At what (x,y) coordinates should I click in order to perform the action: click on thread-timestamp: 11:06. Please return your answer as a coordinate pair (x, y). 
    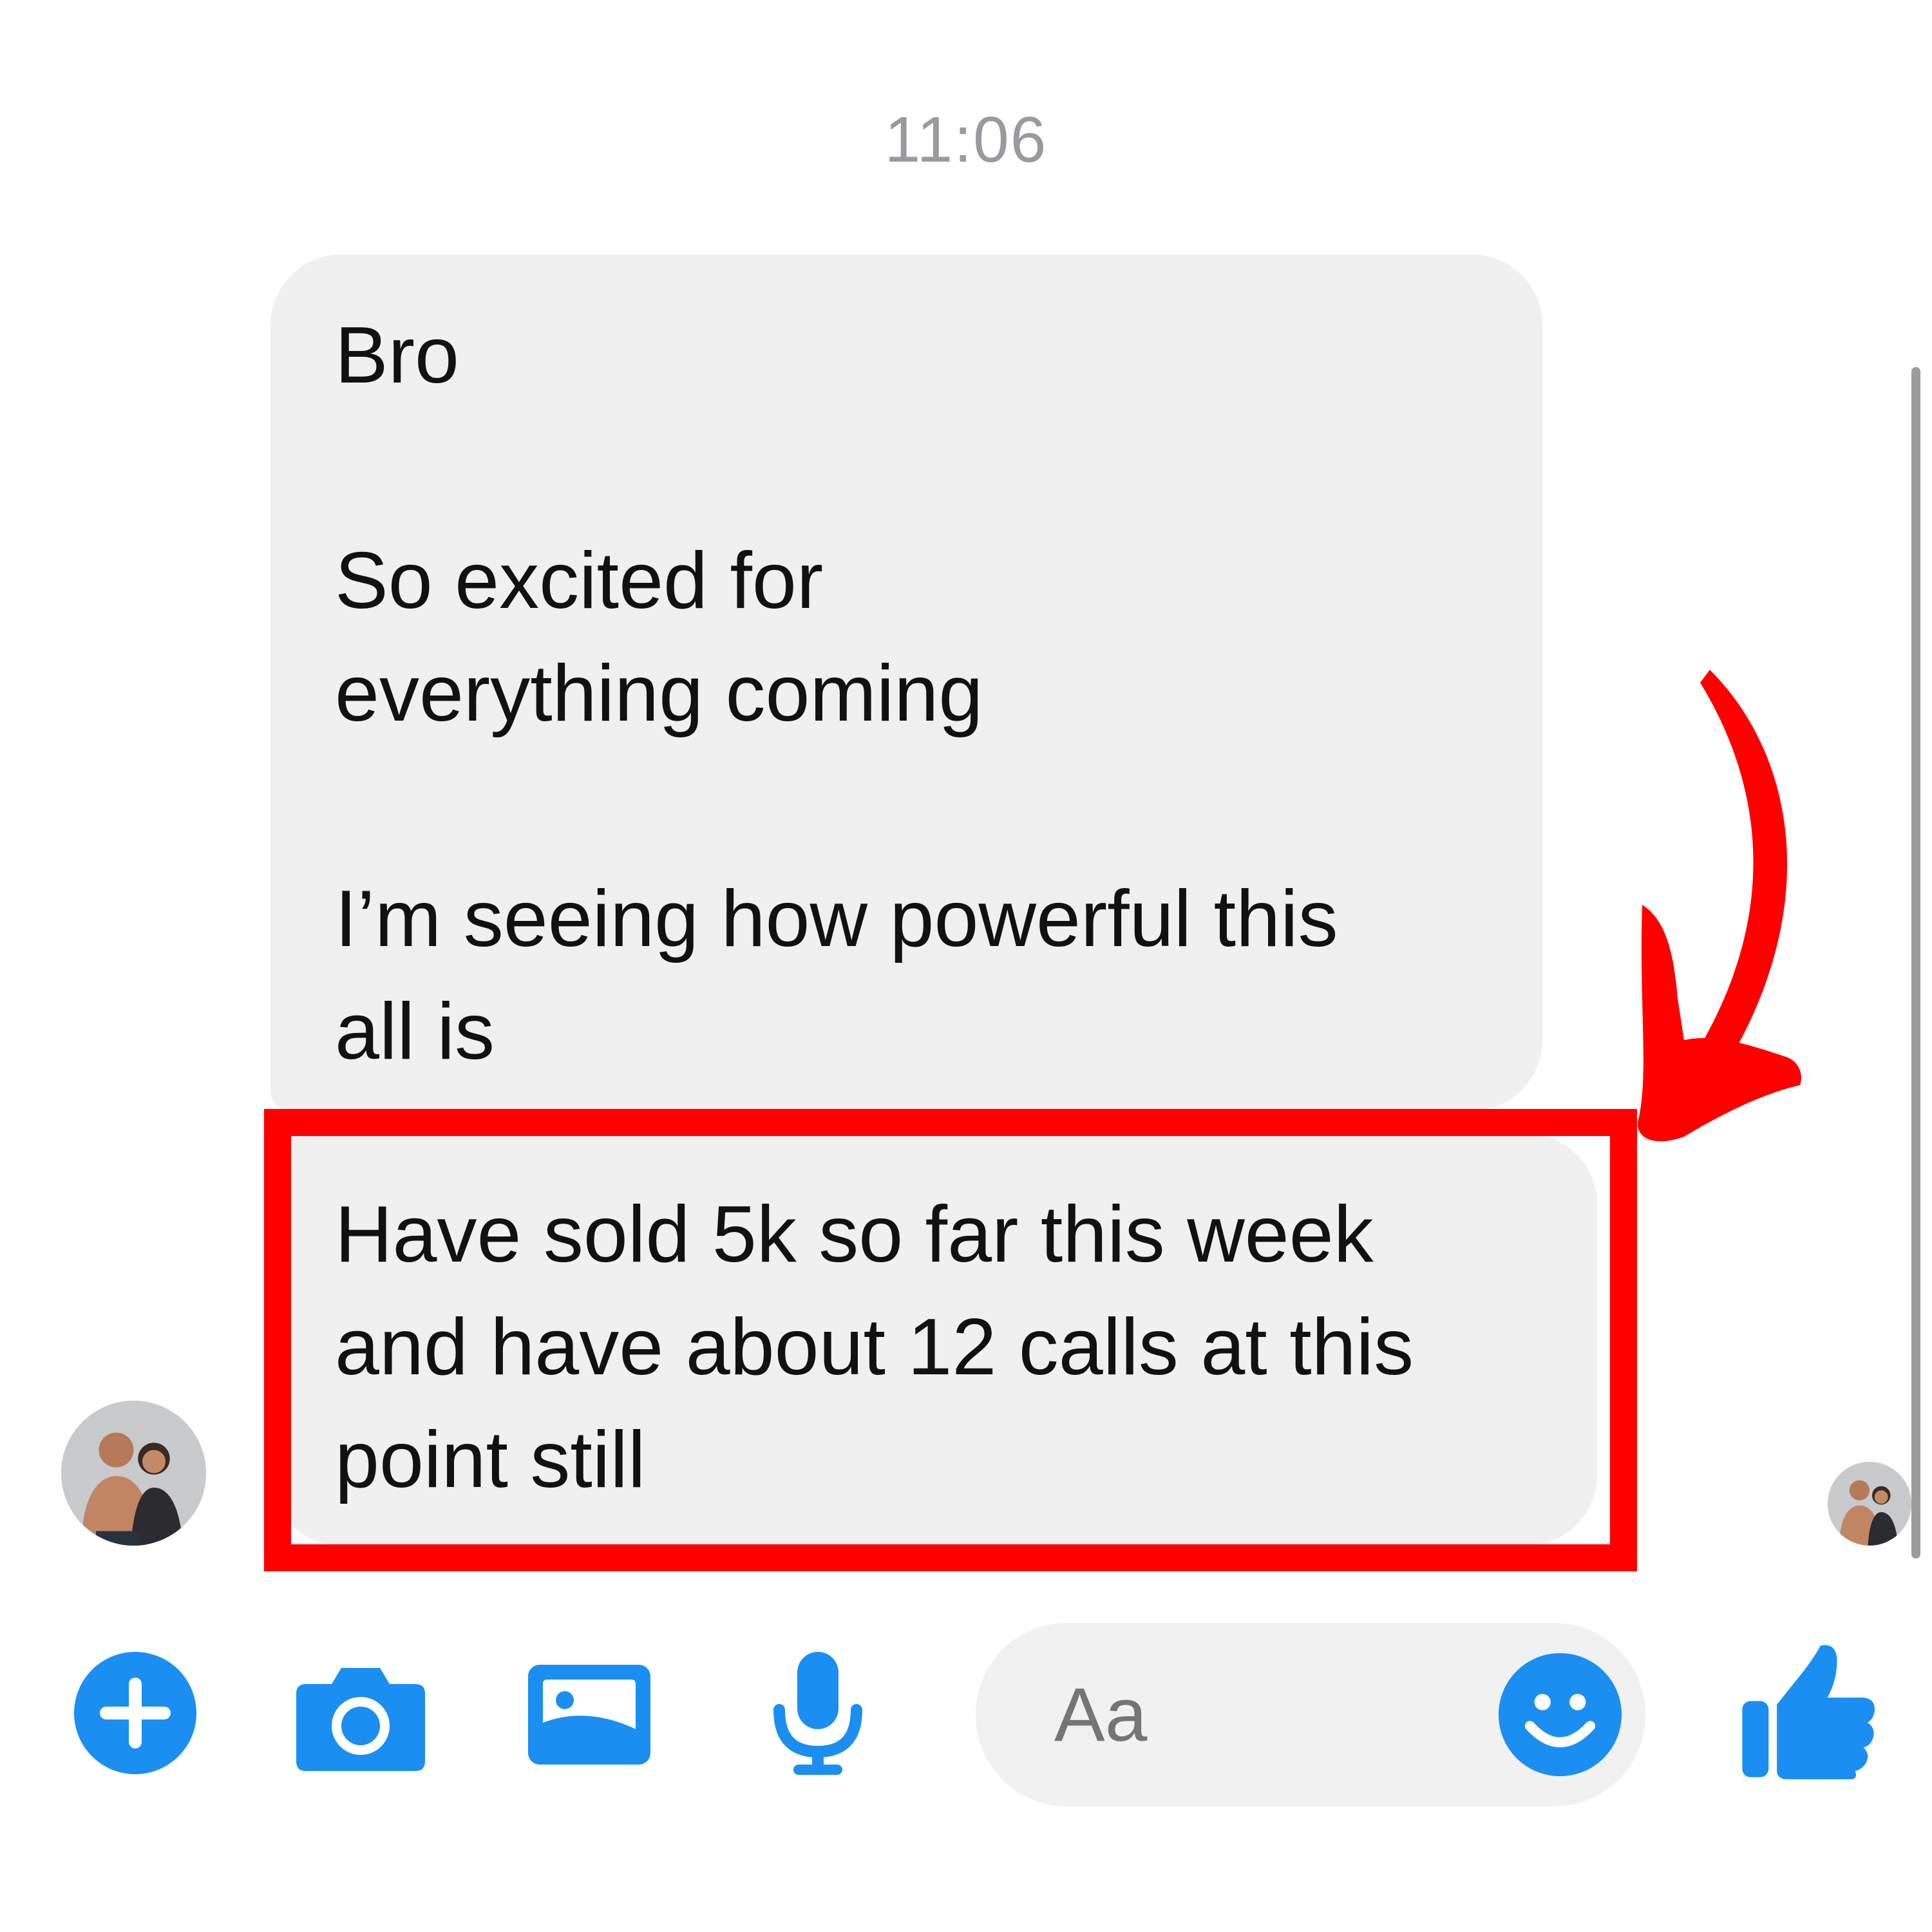
    Looking at the image, I should click on (966, 140).